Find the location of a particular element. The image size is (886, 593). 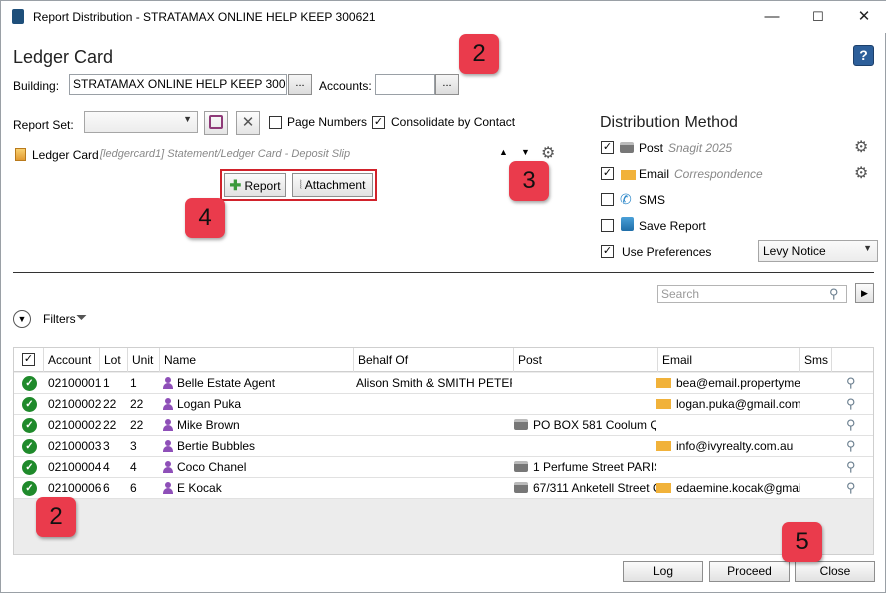

add-report-button: ✚ Report is located at coordinates (255, 185).